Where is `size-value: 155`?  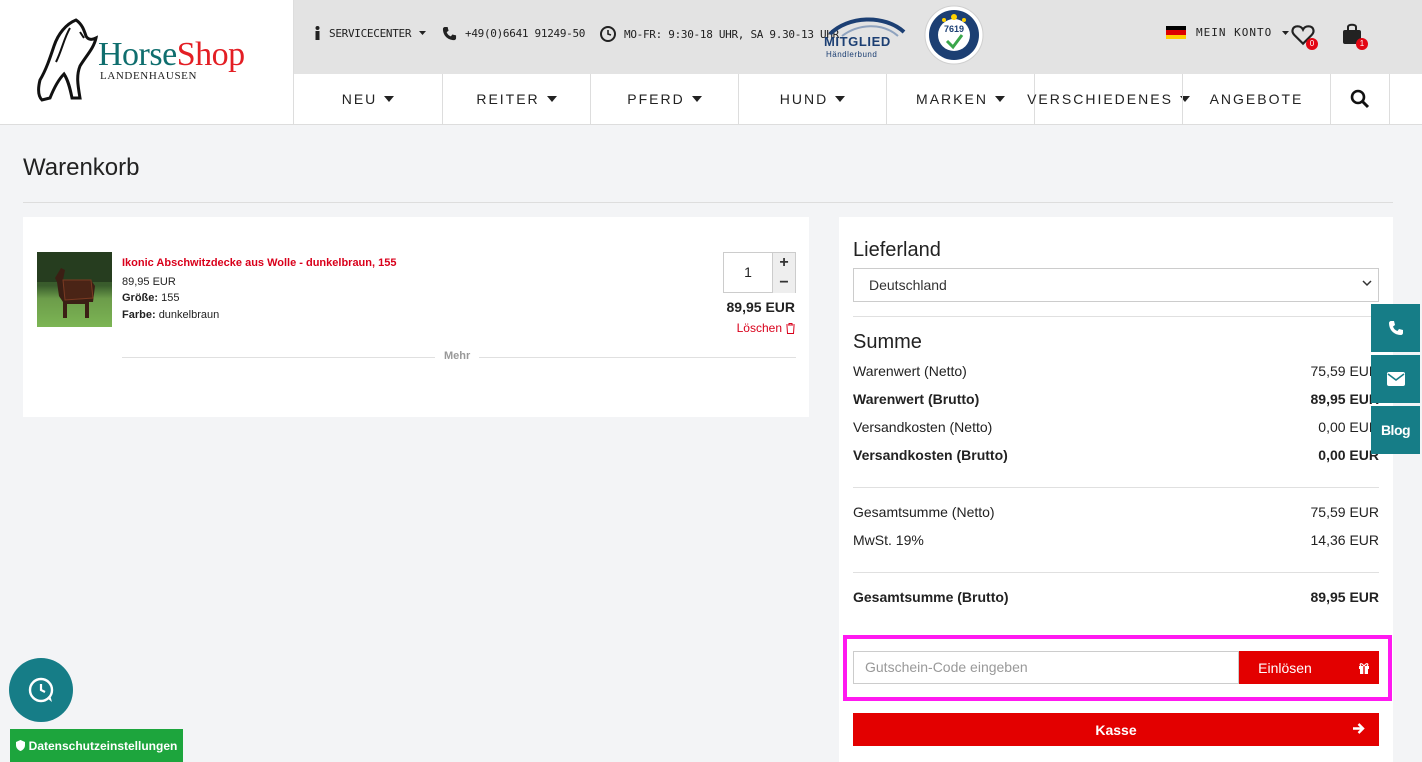 size-value: 155 is located at coordinates (170, 298).